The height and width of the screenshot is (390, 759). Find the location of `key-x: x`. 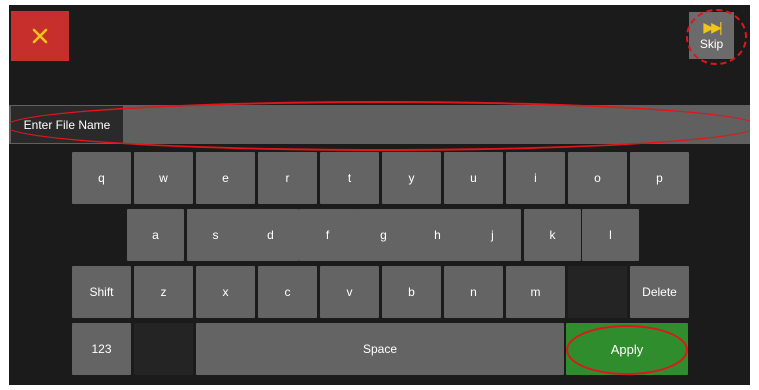

key-x: x is located at coordinates (225, 292).